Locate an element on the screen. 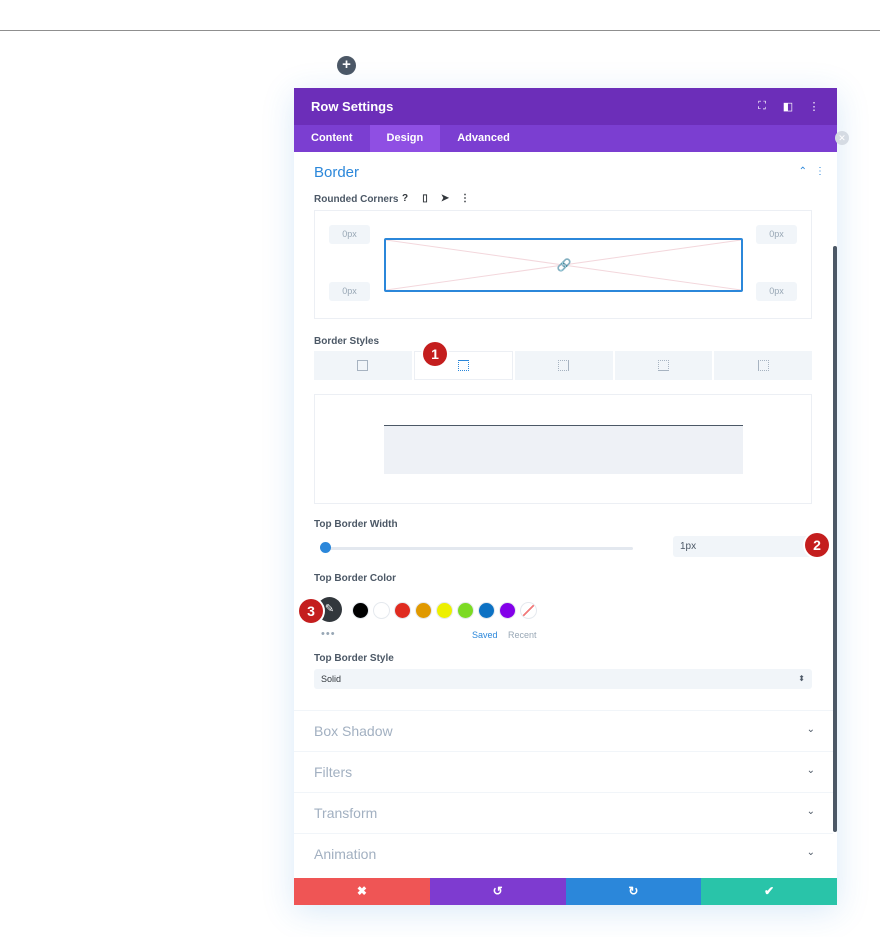  tab-design: Design is located at coordinates (405, 138).